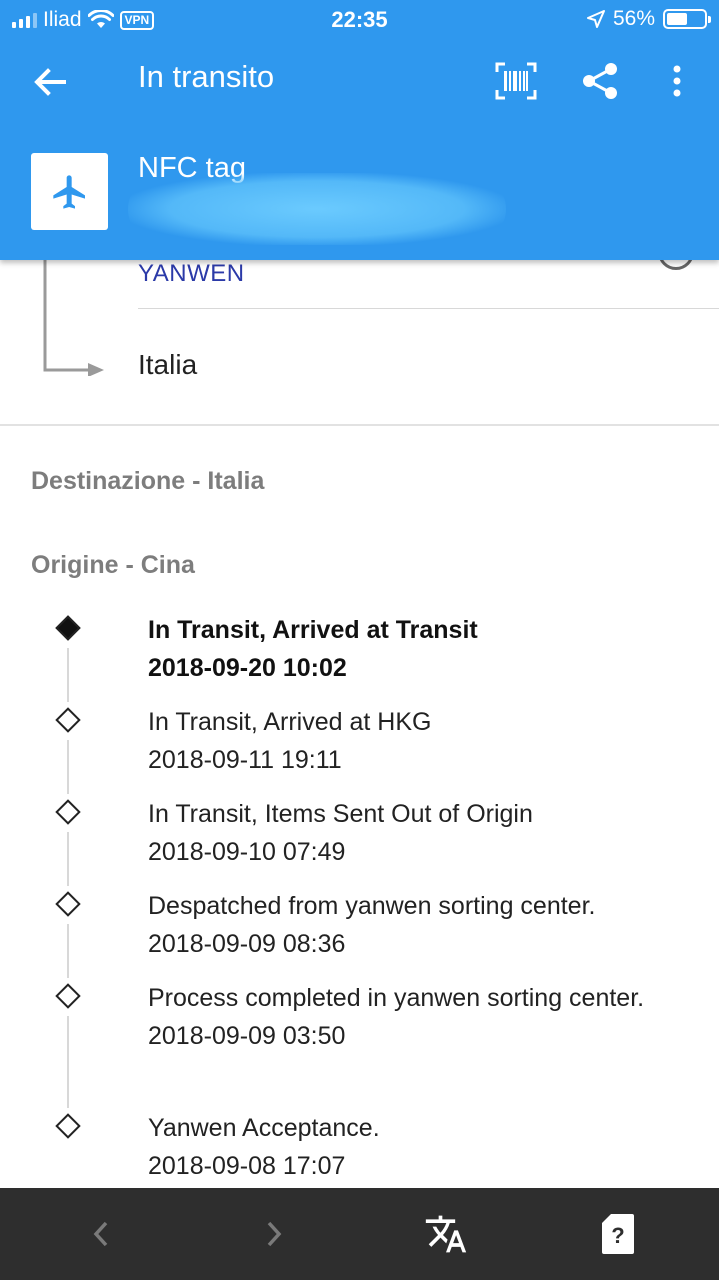 The height and width of the screenshot is (1280, 719). I want to click on previous-button, so click(101, 1234).